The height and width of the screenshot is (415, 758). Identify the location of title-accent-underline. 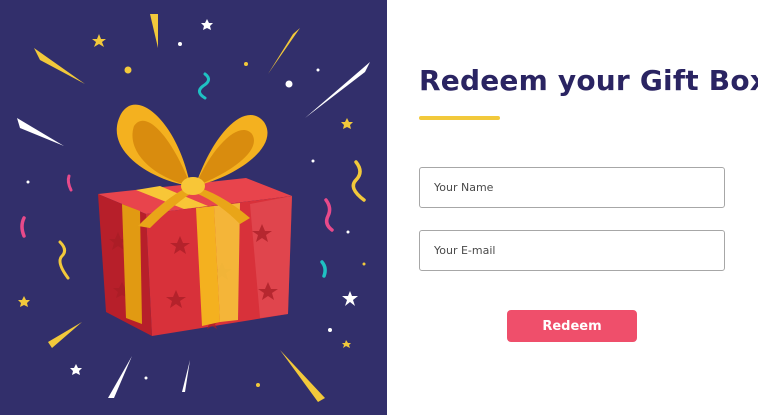
(459, 118).